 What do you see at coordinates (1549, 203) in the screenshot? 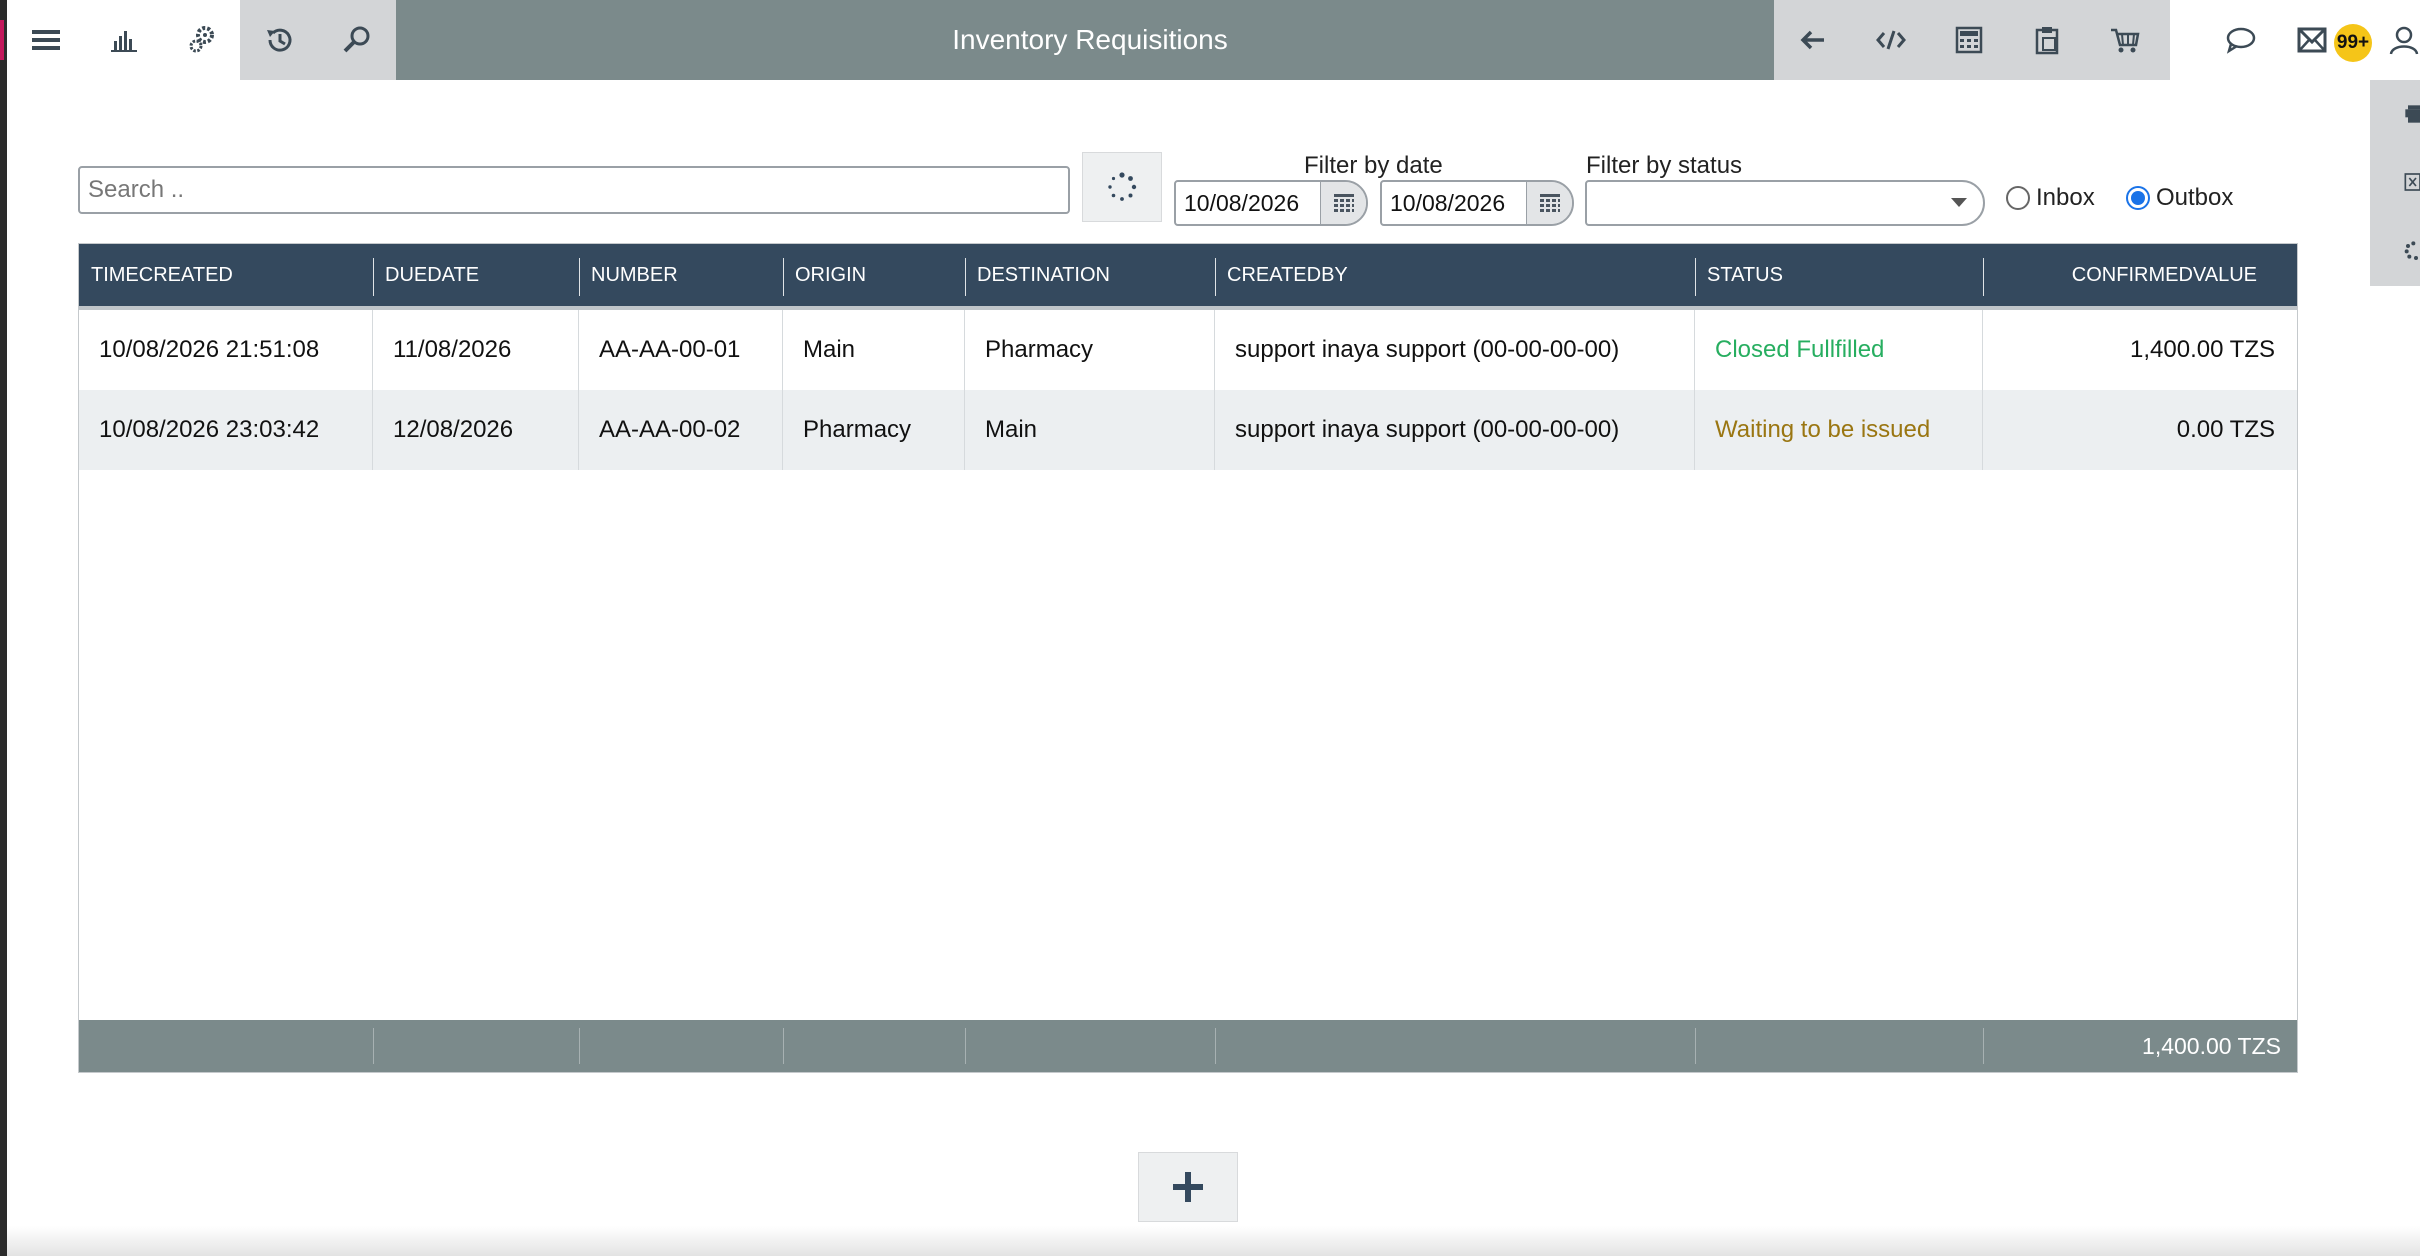
I see `date-to-calendar-button` at bounding box center [1549, 203].